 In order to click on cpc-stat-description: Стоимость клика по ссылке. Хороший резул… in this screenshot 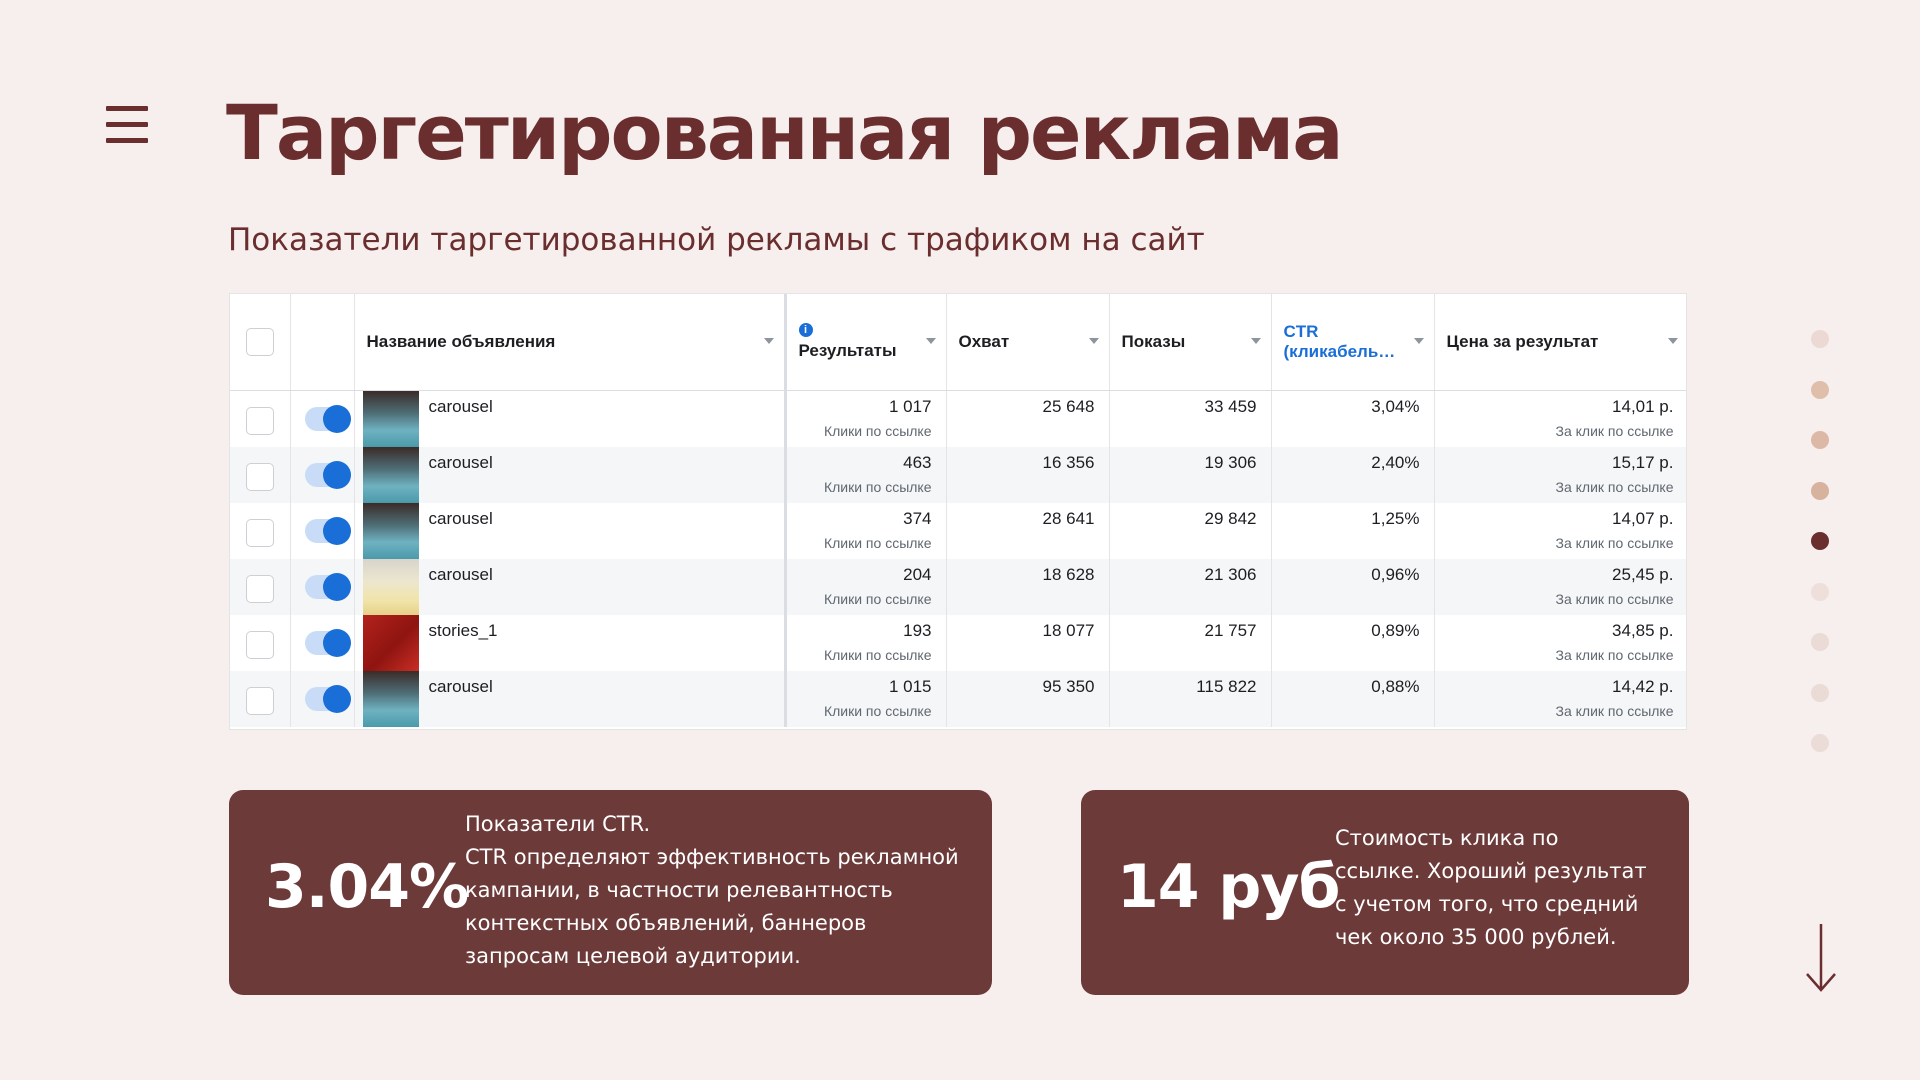, I will do `click(1505, 888)`.